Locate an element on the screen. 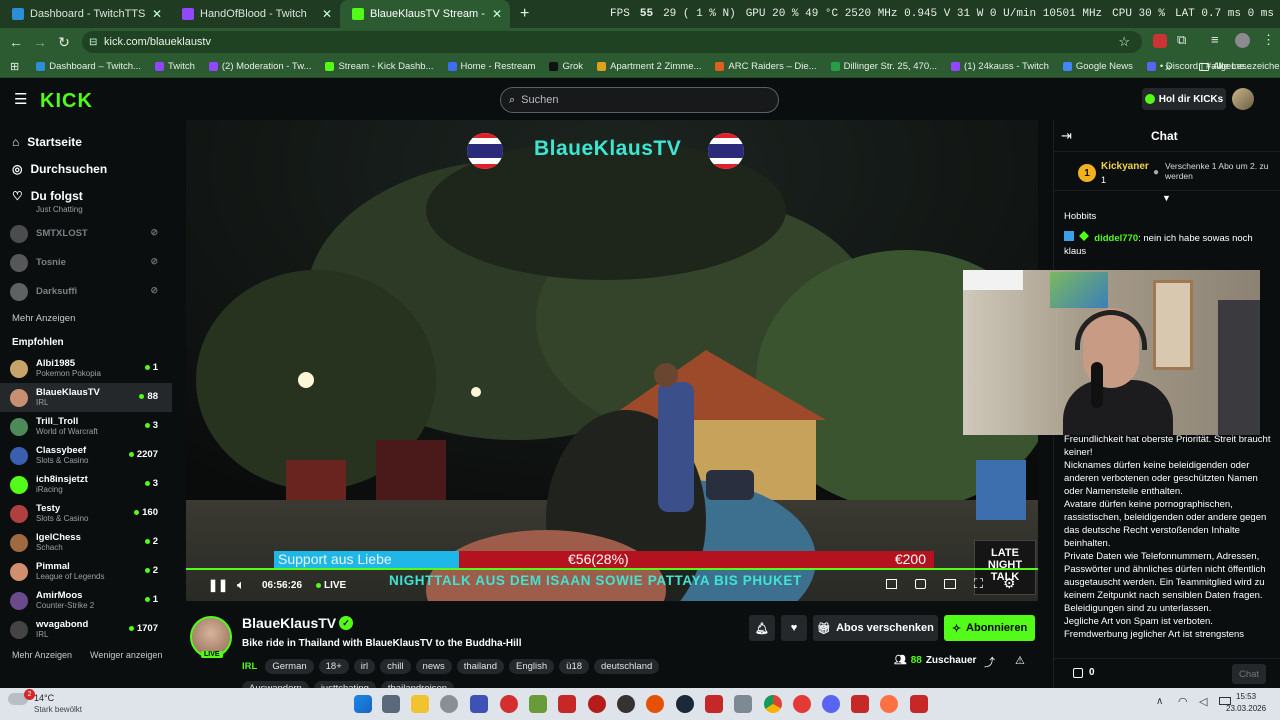 The image size is (1280, 720). bookmark-star-icon: ☆ is located at coordinates (1124, 42).